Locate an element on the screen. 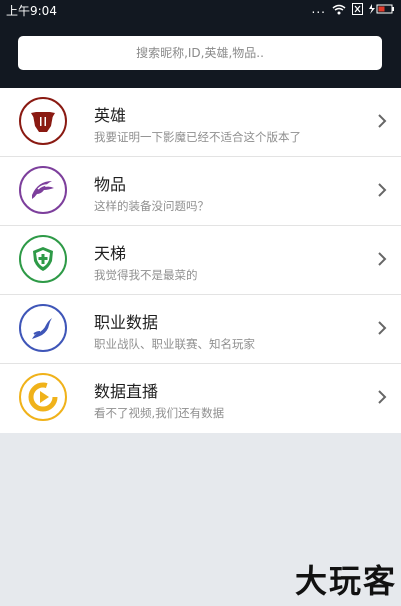  search-input is located at coordinates (200, 53).